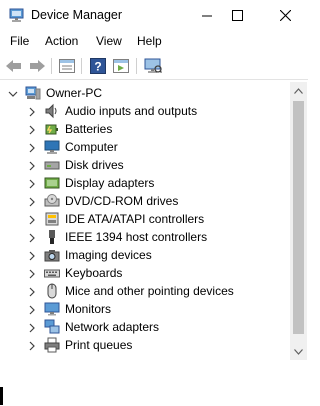 The height and width of the screenshot is (406, 320). I want to click on menu-file: File, so click(19, 41).